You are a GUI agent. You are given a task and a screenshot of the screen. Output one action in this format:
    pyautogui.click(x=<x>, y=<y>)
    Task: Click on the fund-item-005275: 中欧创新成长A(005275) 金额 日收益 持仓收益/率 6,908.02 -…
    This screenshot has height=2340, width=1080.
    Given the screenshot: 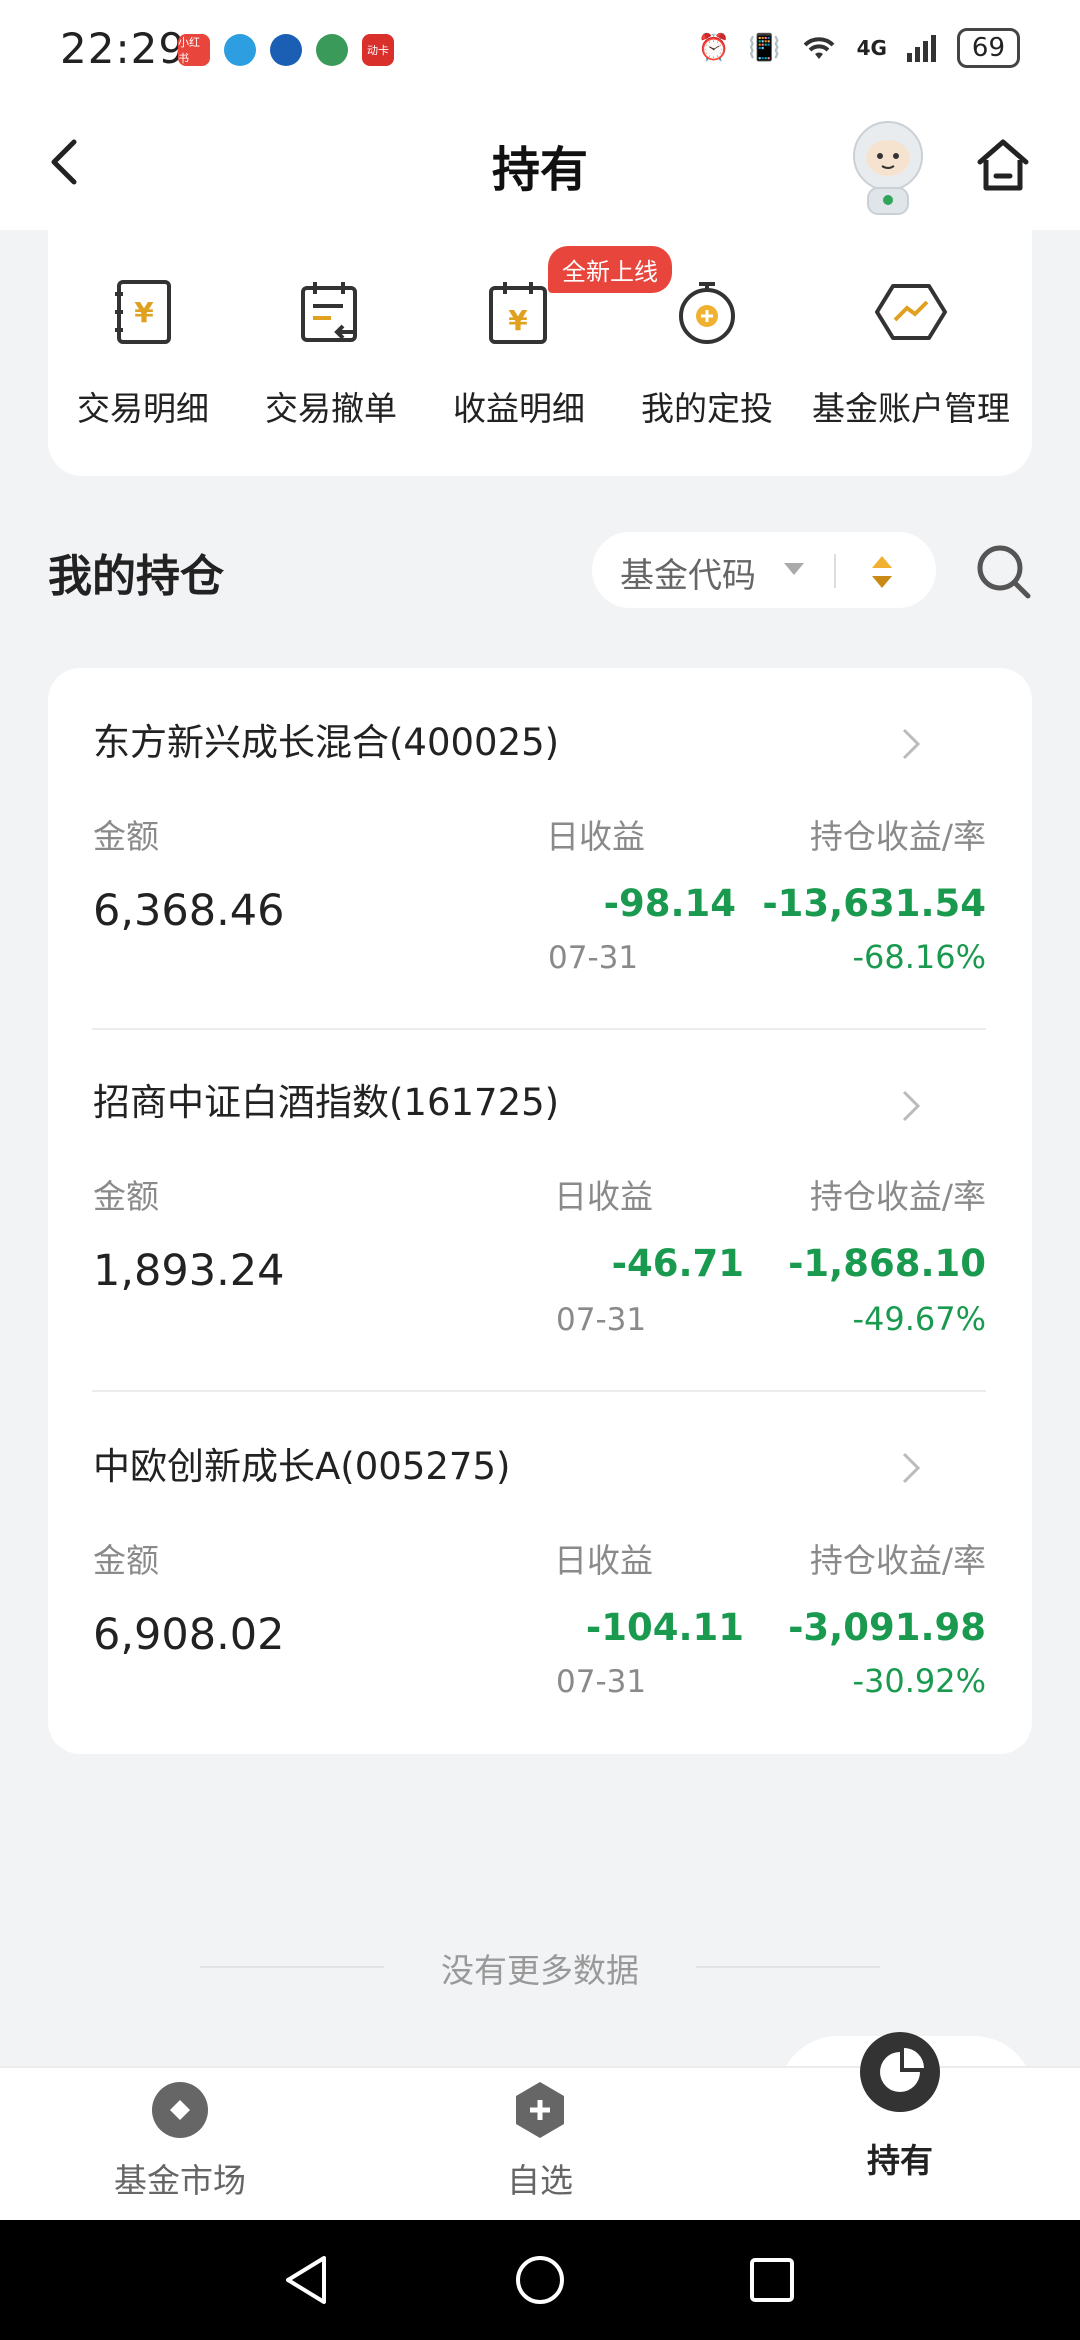 What is the action you would take?
    pyautogui.click(x=517, y=1572)
    